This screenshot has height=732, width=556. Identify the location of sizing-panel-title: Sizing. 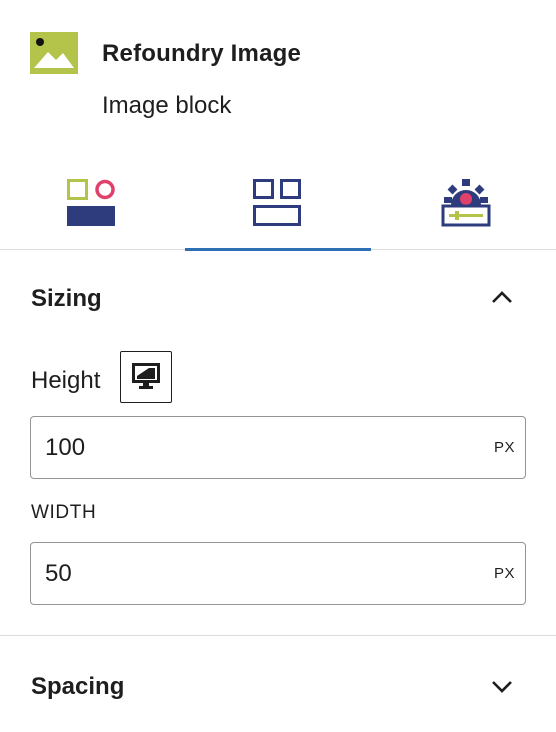
(66, 298).